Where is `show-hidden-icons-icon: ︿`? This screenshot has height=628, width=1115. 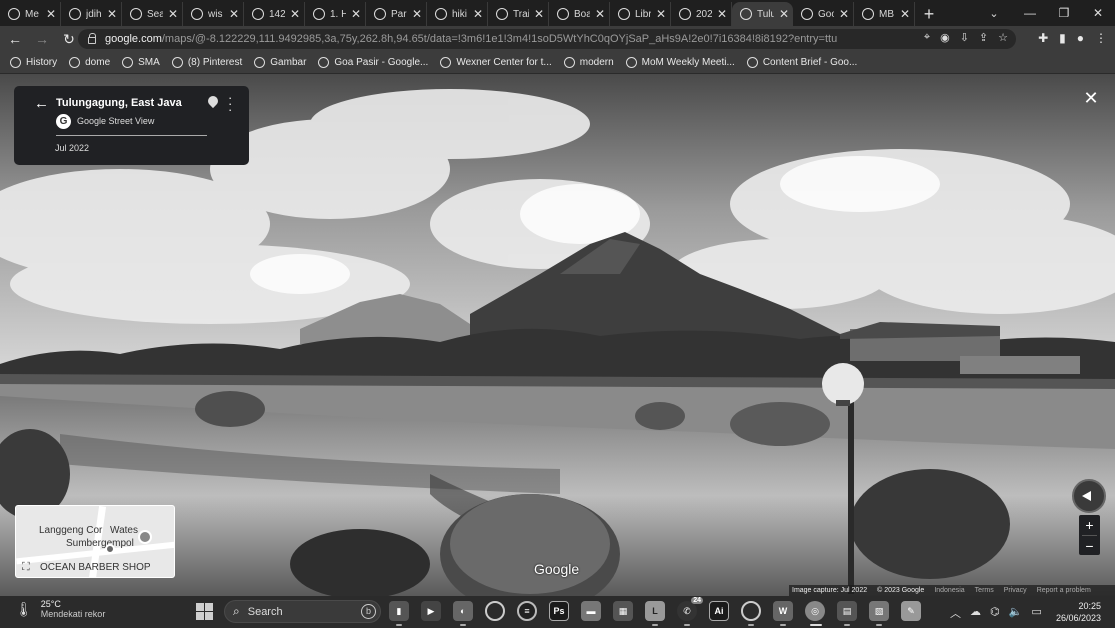
show-hidden-icons-icon: ︿ is located at coordinates (955, 613).